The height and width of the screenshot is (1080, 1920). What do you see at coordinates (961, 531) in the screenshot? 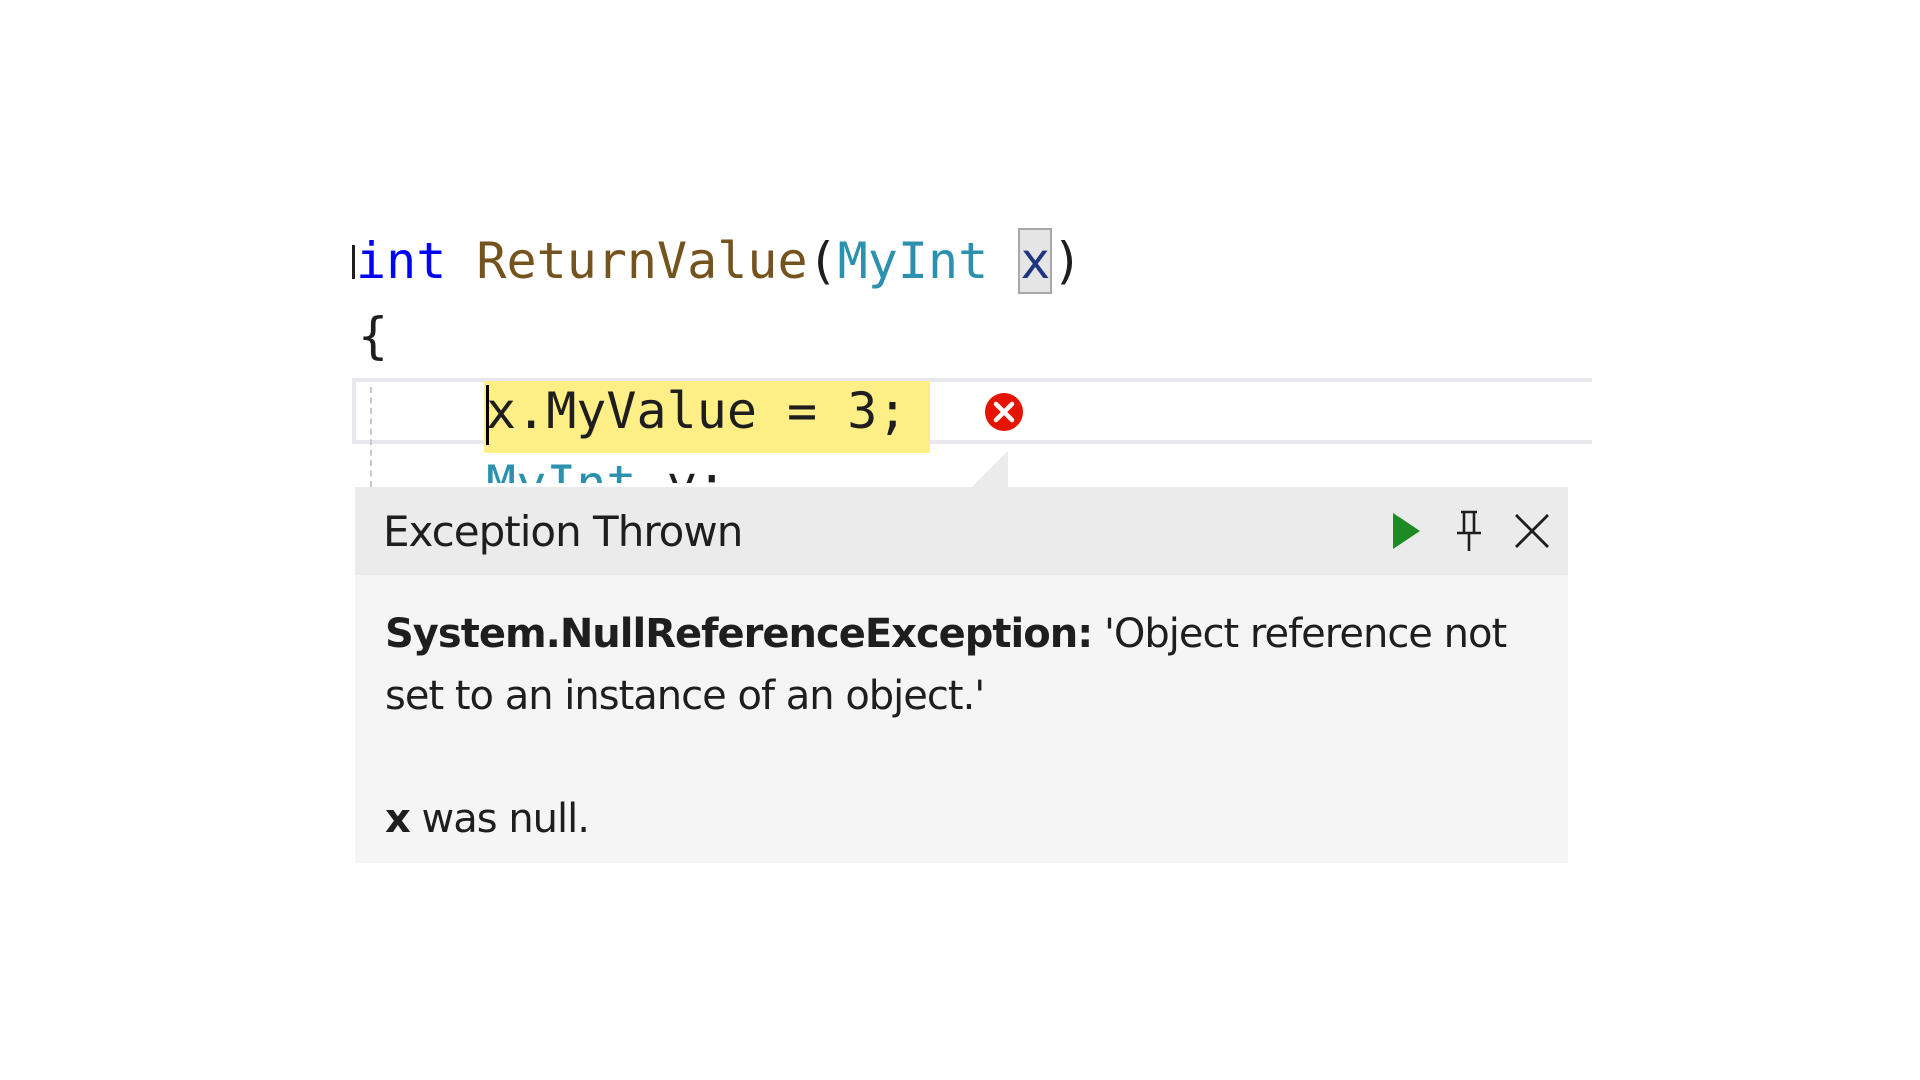
I see `popup-header: Exception Thrown` at bounding box center [961, 531].